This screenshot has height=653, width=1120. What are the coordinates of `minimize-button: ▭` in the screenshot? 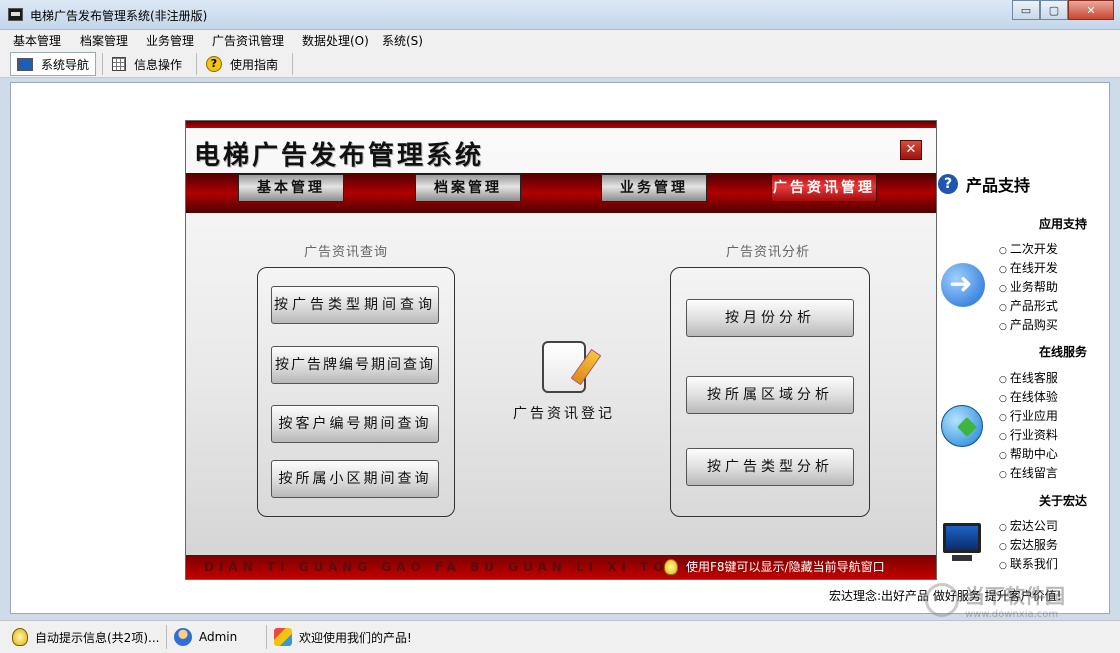 It's located at (1026, 10).